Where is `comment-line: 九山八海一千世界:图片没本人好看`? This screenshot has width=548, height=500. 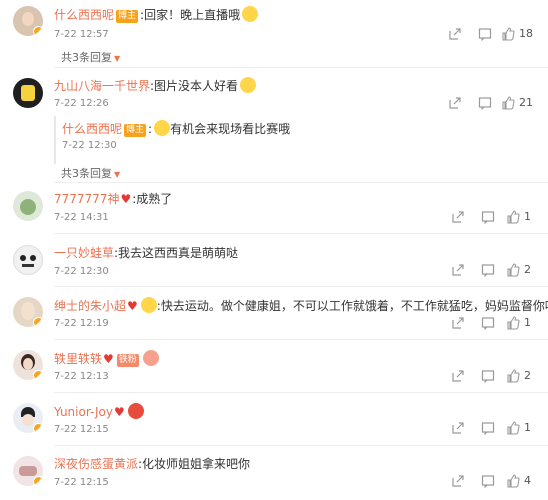 comment-line: 九山八海一千世界:图片没本人好看 is located at coordinates (155, 85).